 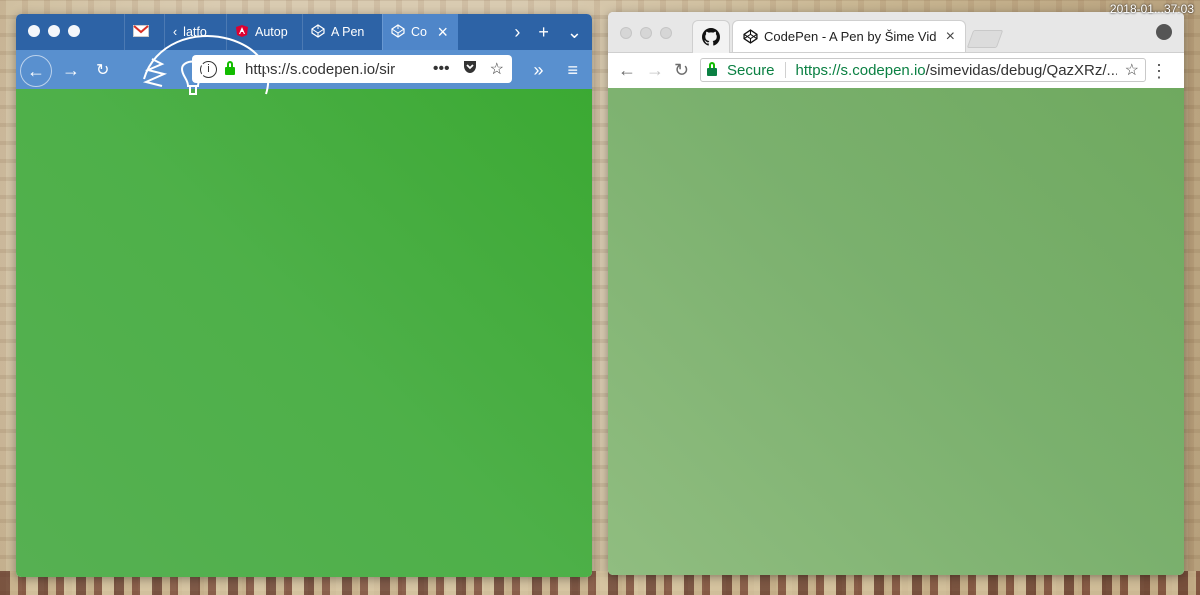 I want to click on tabstrip-controls: › + ⌄, so click(x=548, y=32).